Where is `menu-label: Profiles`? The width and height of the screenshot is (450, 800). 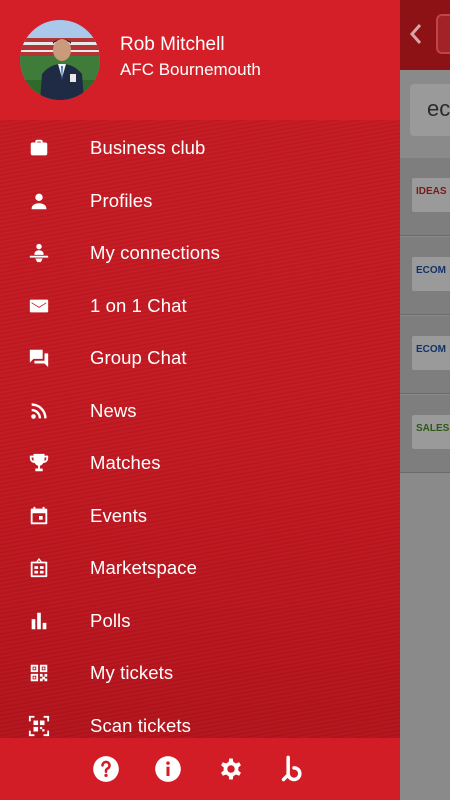 menu-label: Profiles is located at coordinates (121, 200).